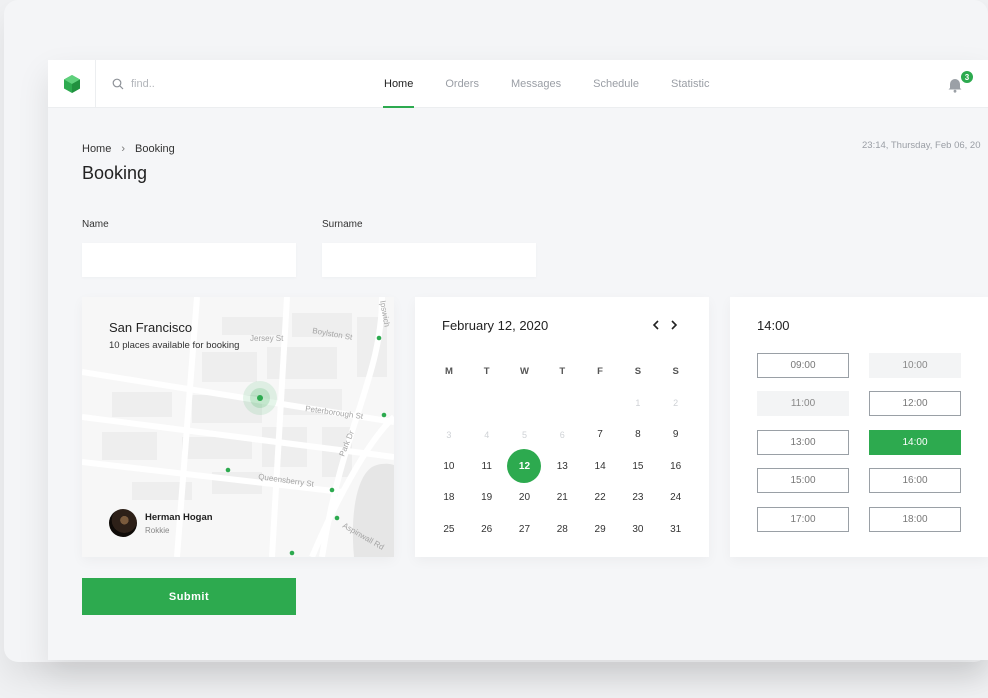 This screenshot has height=698, width=988. I want to click on person-role: Rokkie, so click(157, 530).